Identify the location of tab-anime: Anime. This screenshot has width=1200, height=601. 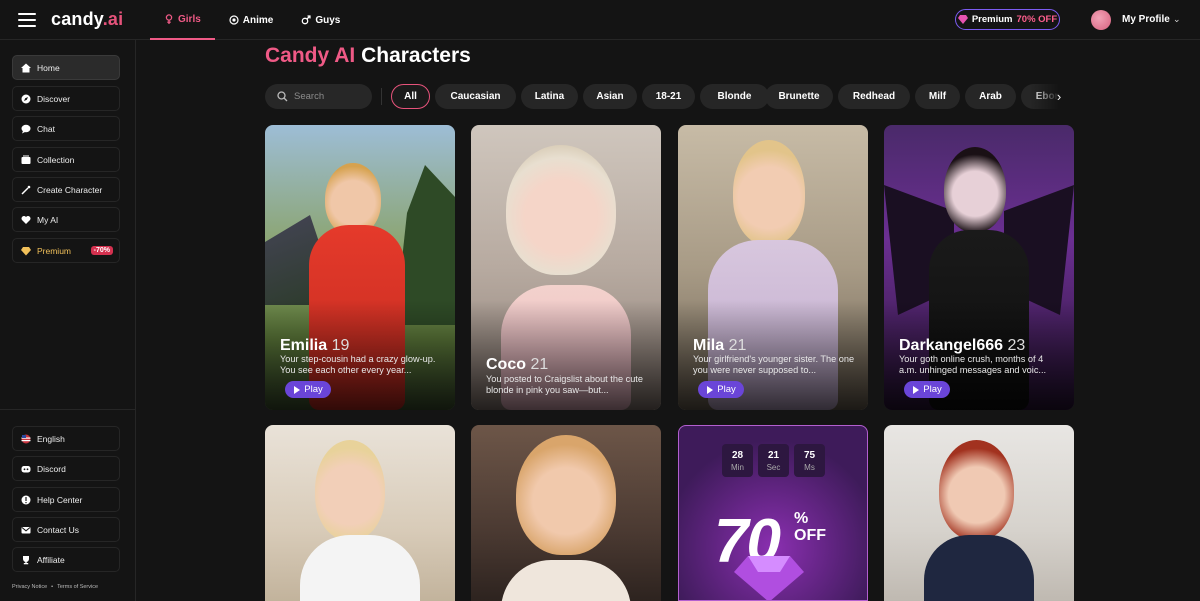
(251, 20).